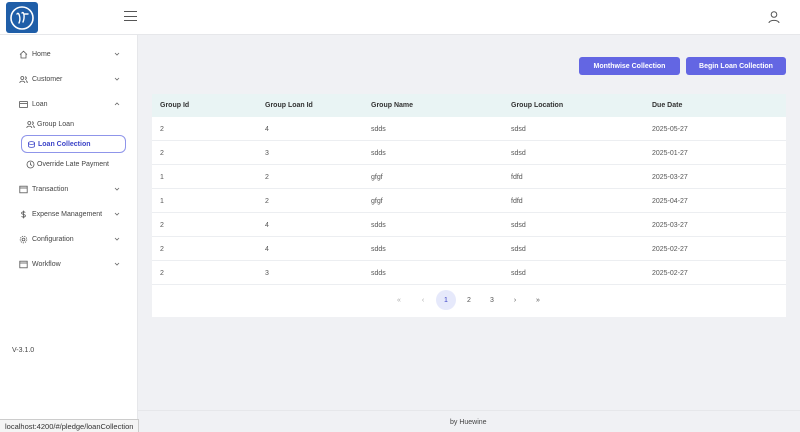 This screenshot has width=800, height=432. I want to click on hamburger-icon, so click(130, 17).